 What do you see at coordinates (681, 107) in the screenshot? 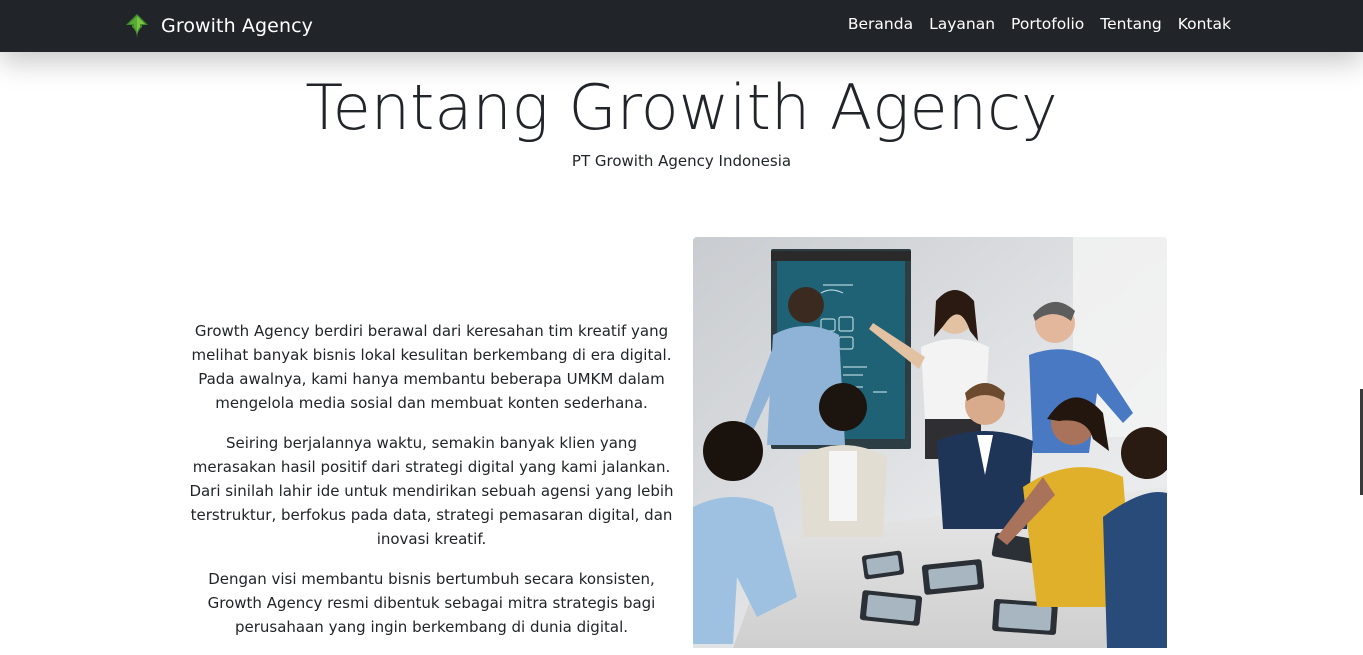
I see `page-title: Tentang Growith Agency` at bounding box center [681, 107].